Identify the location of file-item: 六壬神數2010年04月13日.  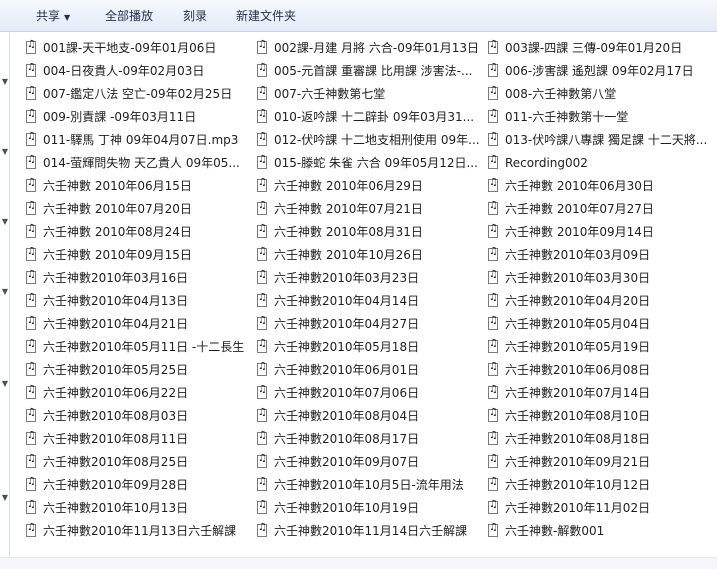
(137, 301).